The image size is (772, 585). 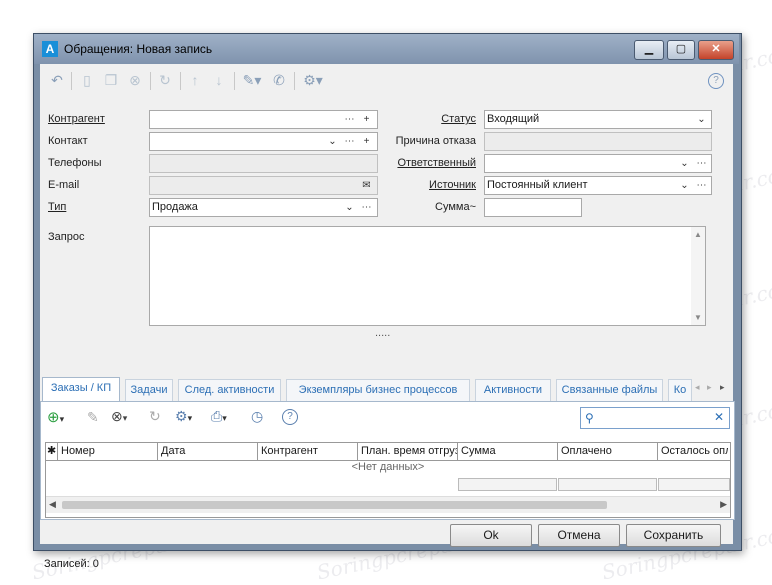 I want to click on minimize-button: ▁, so click(x=649, y=50).